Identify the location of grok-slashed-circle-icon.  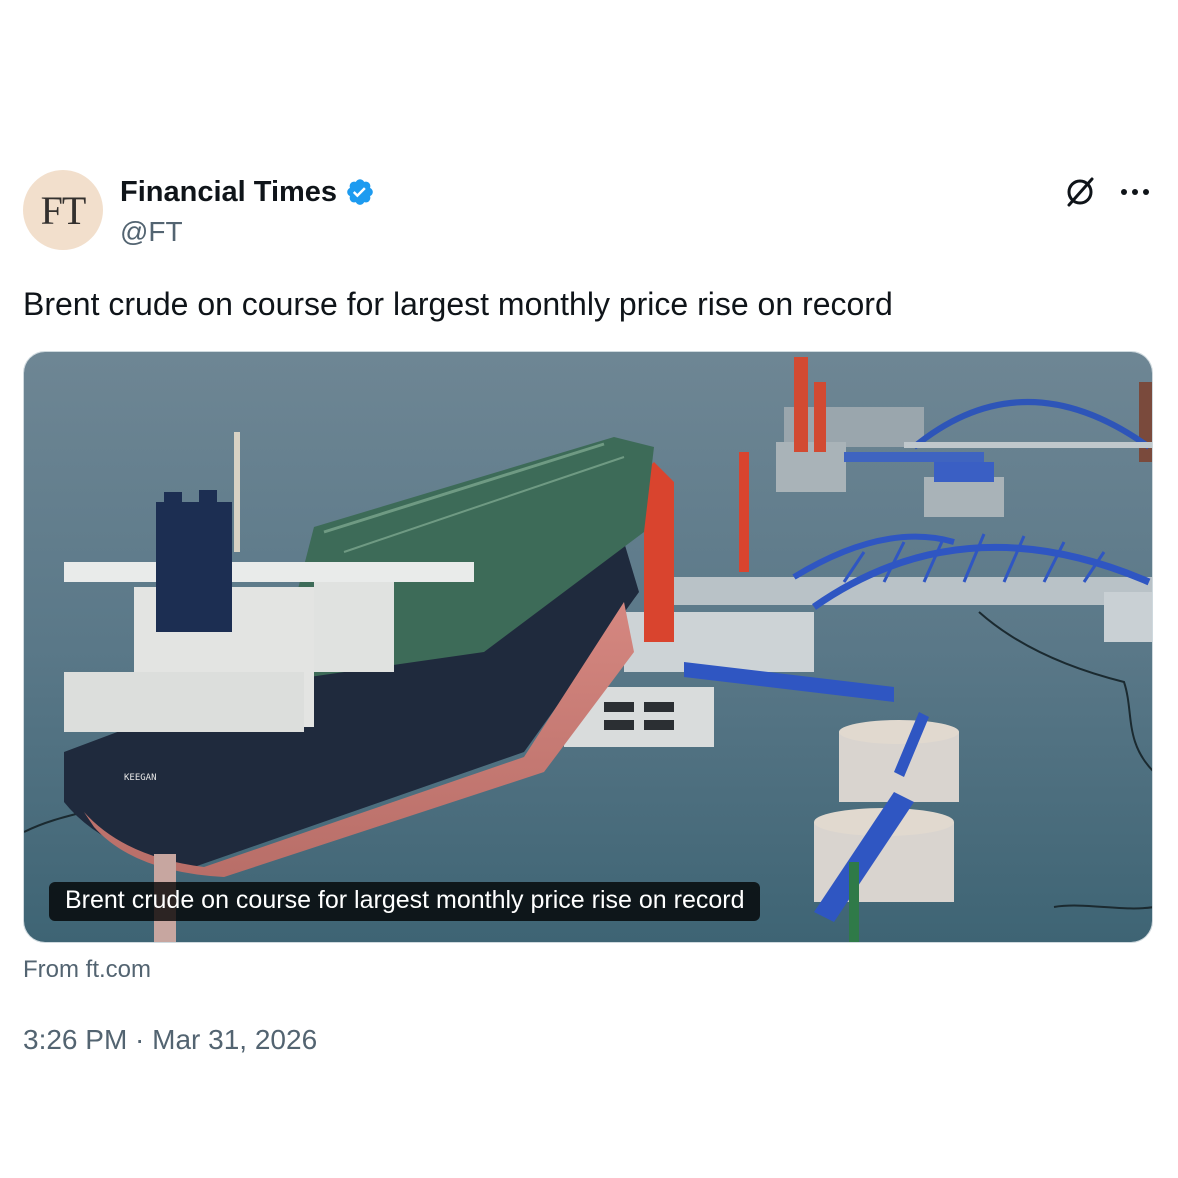
(1080, 192).